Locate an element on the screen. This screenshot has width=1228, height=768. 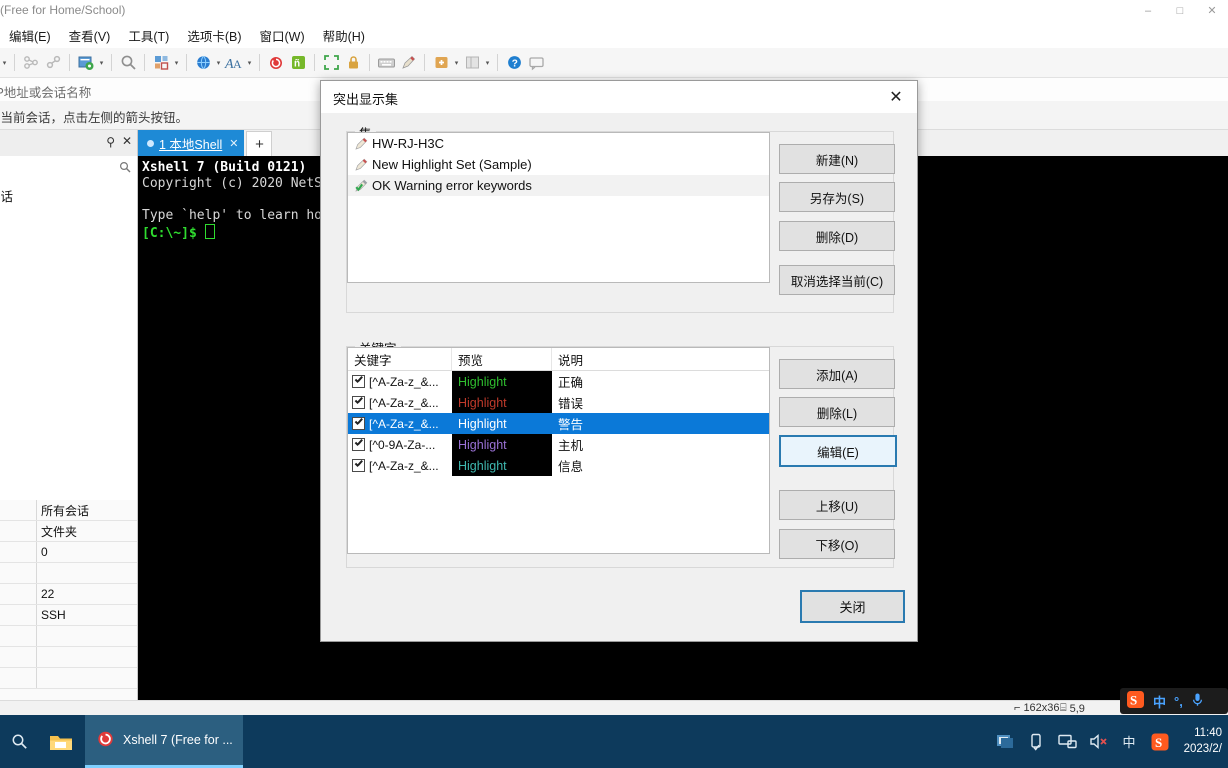
keyboard-icon is located at coordinates (386, 63).